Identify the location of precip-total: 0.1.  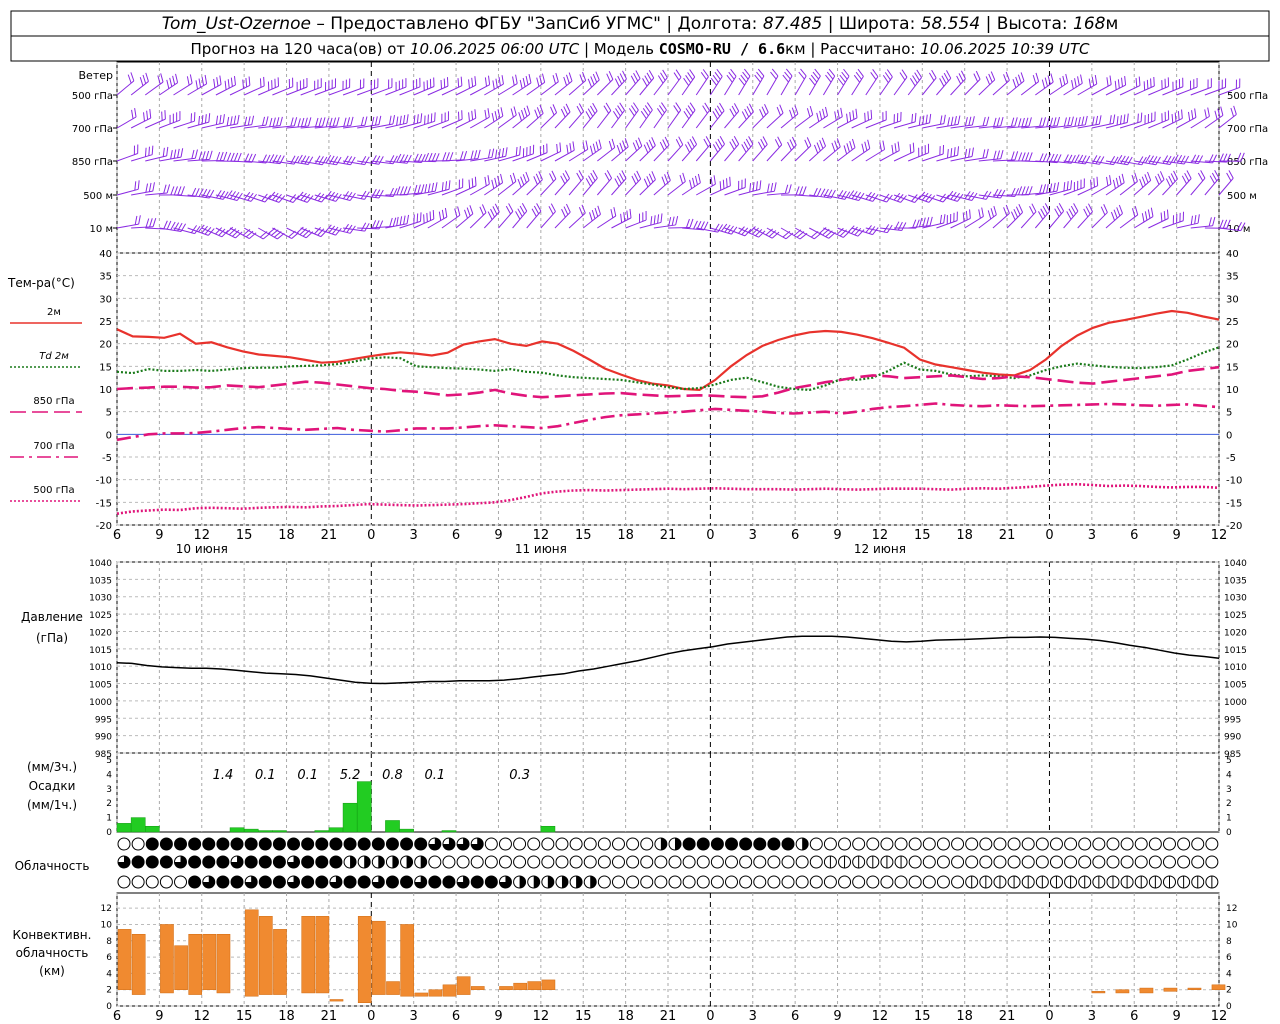
(265, 775).